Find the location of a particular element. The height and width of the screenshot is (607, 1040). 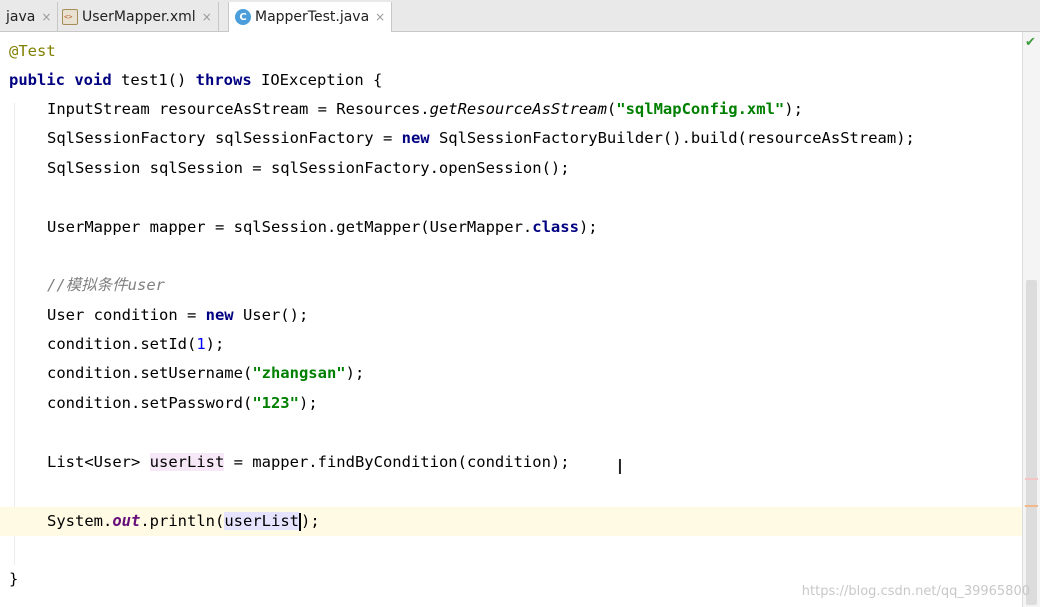

tab-java: java × is located at coordinates (29, 16).